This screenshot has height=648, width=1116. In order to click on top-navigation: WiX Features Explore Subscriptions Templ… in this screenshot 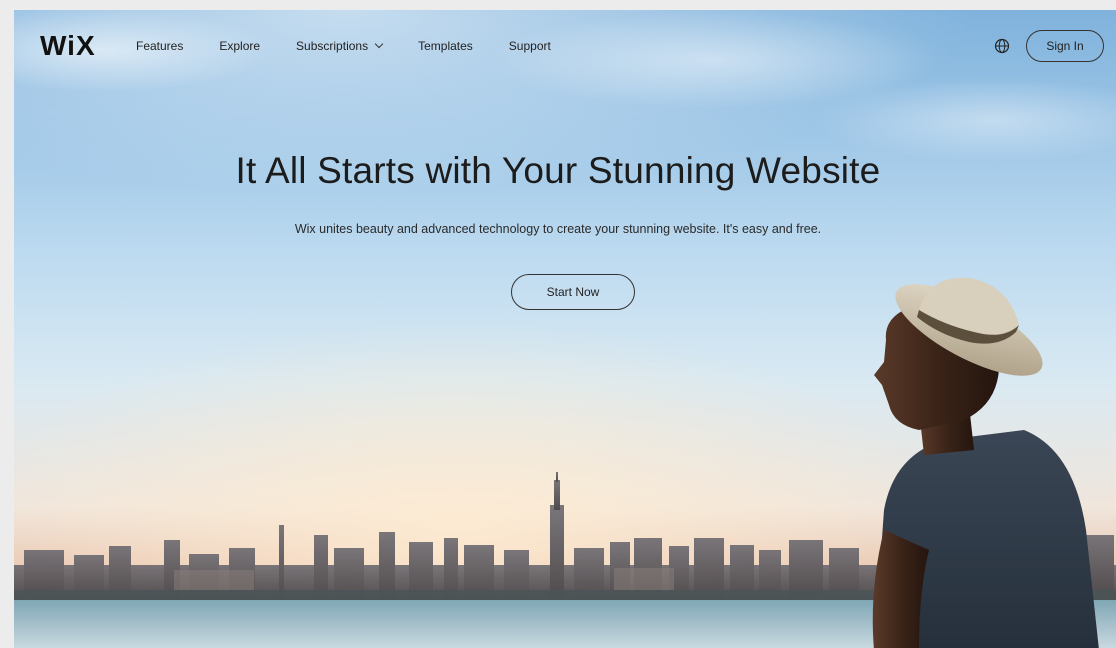, I will do `click(565, 46)`.